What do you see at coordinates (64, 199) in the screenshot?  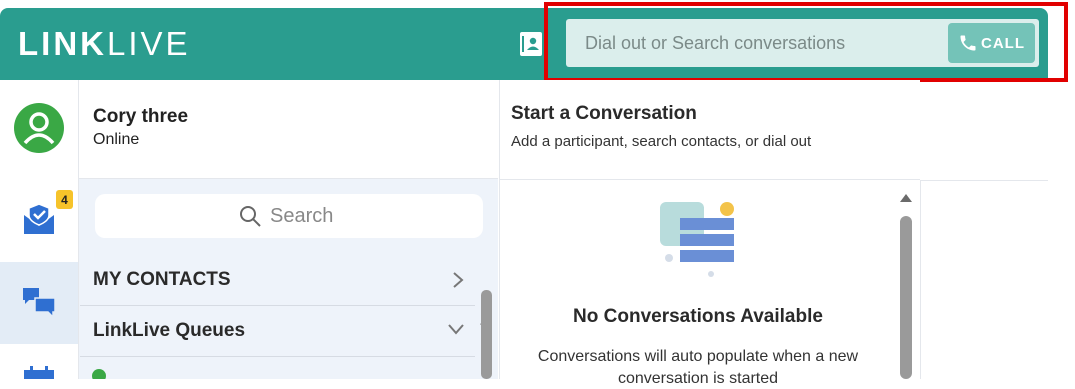 I see `inbox-count-badge: 4` at bounding box center [64, 199].